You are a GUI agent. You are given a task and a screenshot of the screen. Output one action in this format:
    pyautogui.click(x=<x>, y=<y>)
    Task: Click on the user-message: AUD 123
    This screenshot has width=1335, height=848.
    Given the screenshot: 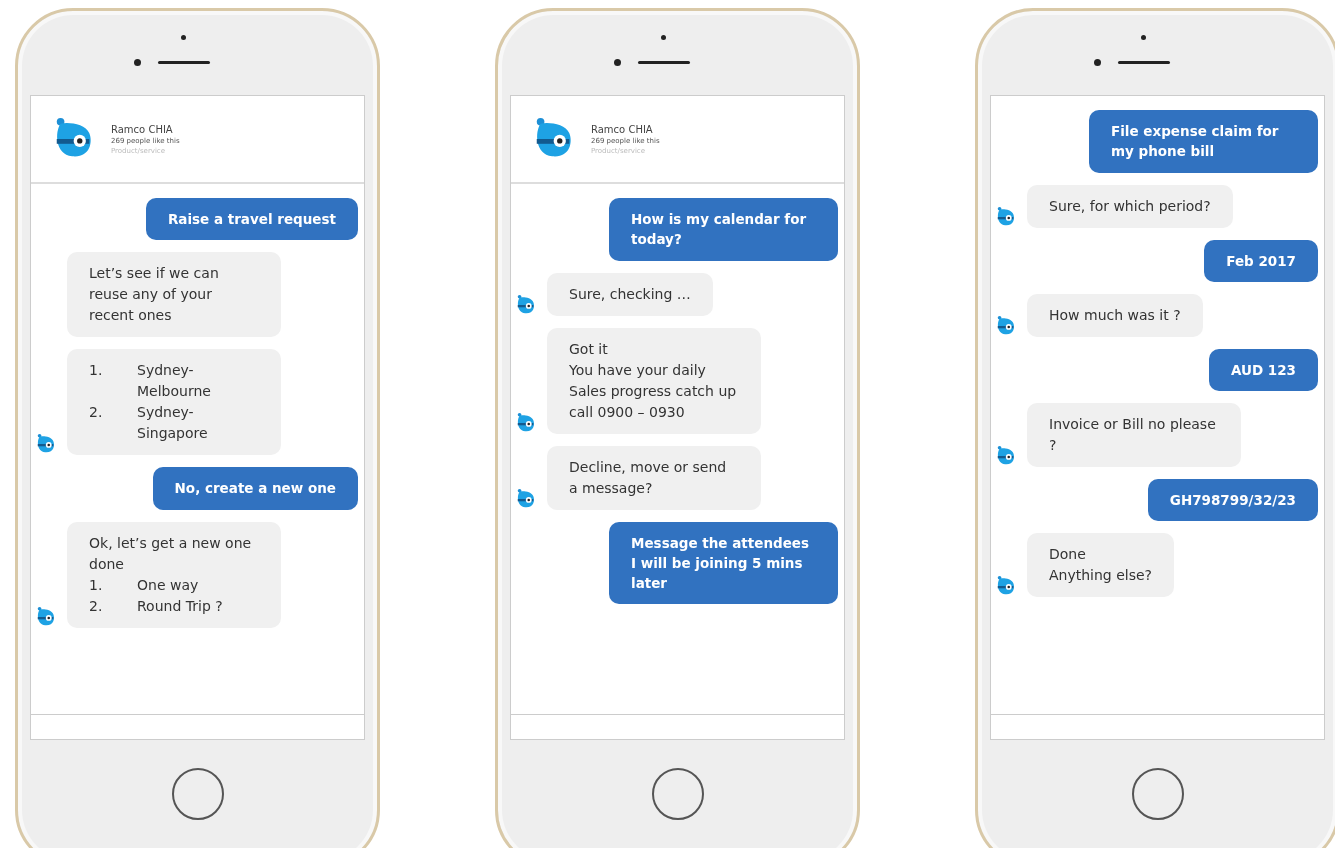 What is the action you would take?
    pyautogui.click(x=1263, y=369)
    